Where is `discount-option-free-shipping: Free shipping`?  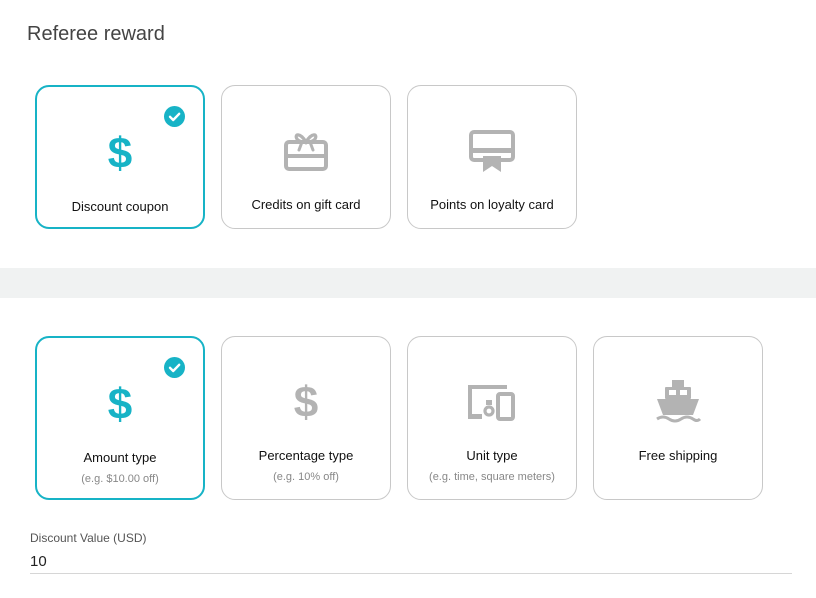 discount-option-free-shipping: Free shipping is located at coordinates (678, 418).